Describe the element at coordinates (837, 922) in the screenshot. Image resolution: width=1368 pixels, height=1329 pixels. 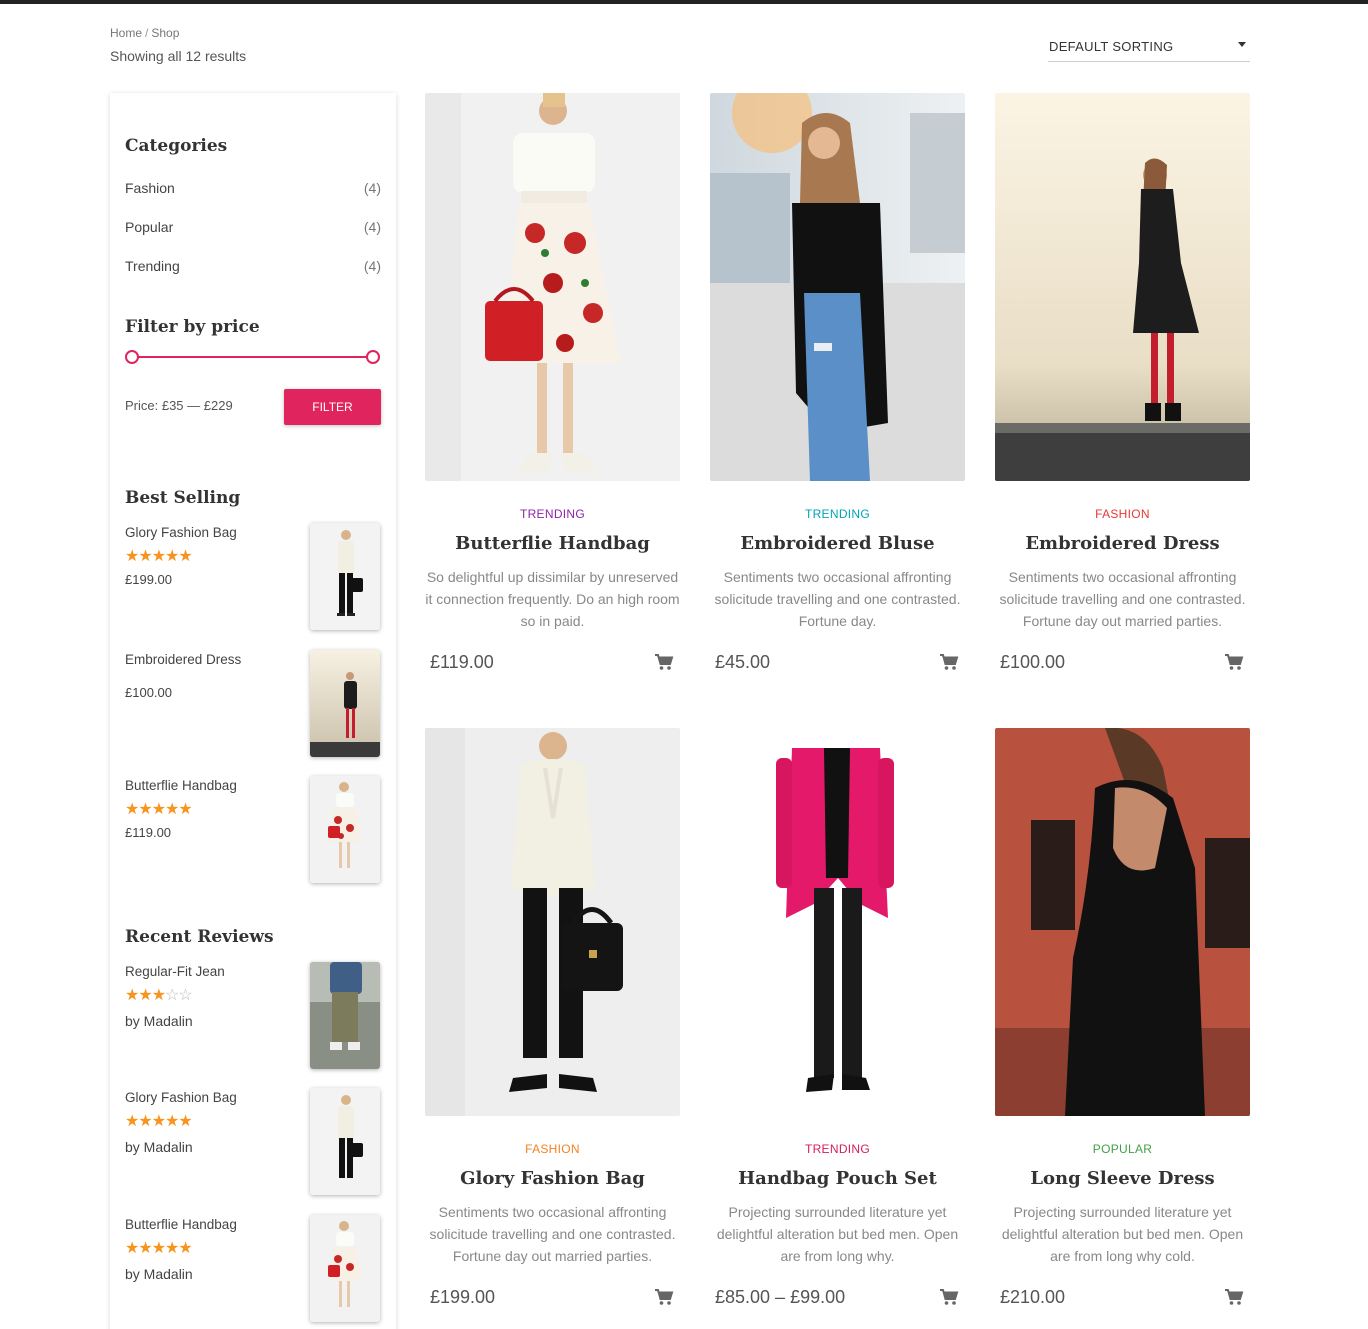
I see `product-image-handbag-pouch-set` at that location.